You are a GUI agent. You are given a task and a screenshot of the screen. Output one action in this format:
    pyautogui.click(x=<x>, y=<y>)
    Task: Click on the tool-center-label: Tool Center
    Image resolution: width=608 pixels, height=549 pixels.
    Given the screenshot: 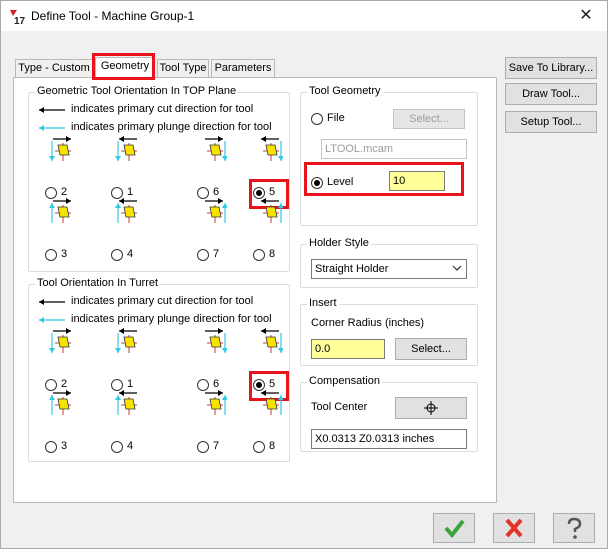 What is the action you would take?
    pyautogui.click(x=339, y=407)
    